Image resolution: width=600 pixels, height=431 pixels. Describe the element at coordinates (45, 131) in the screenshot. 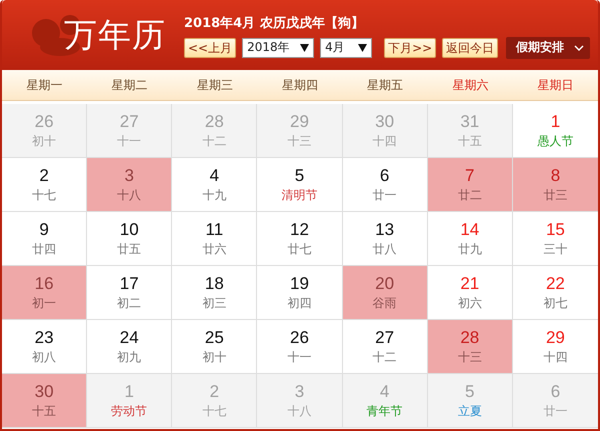

I see `day-cell: 26 初十` at that location.